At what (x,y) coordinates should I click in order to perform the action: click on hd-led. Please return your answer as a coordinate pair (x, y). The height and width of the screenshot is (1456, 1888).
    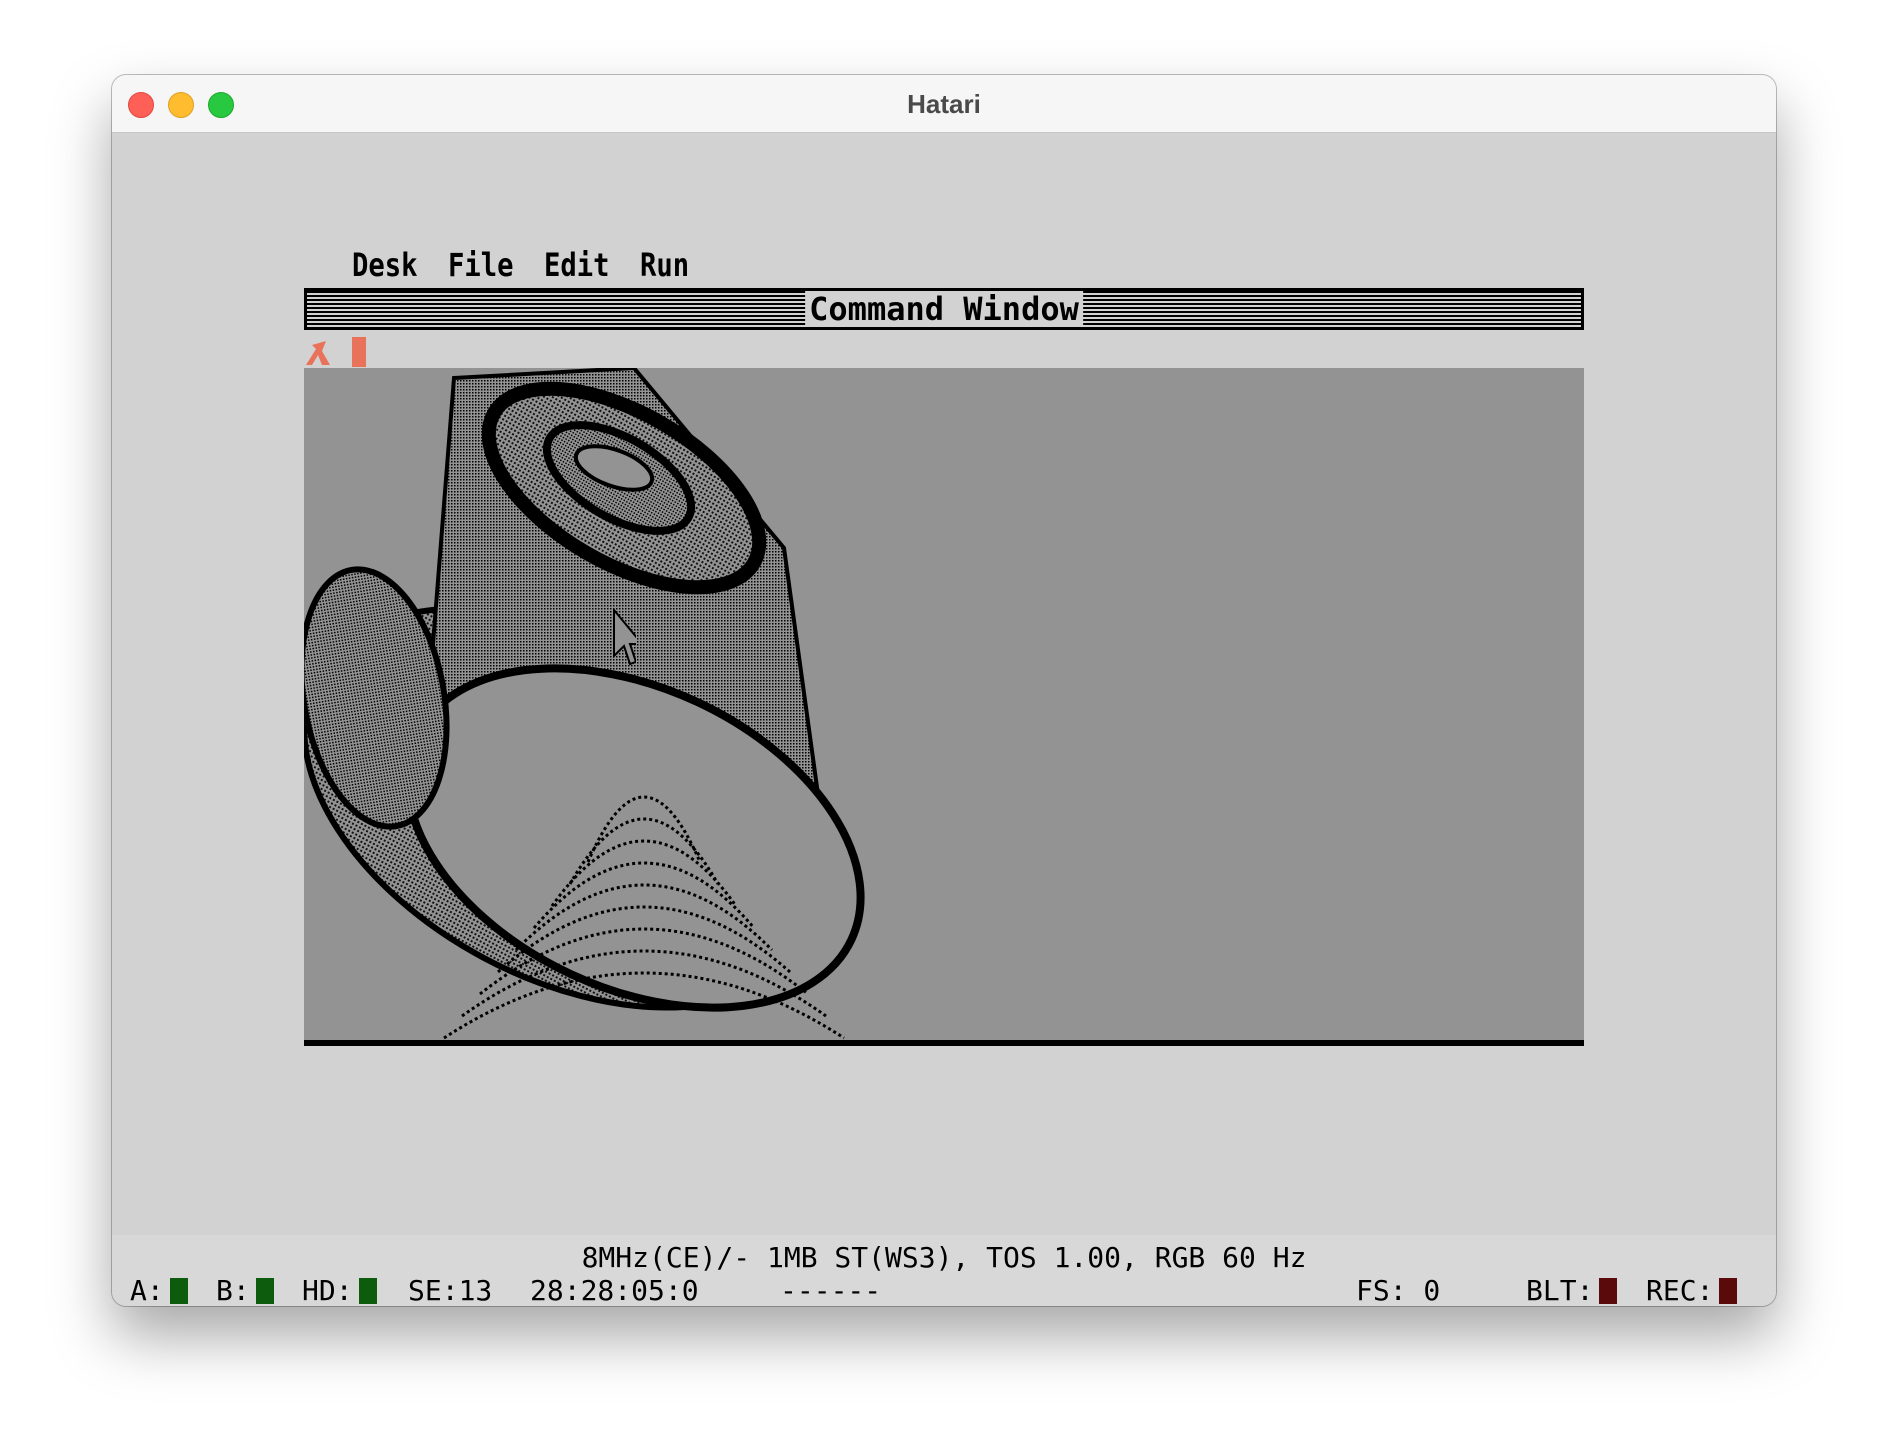
    Looking at the image, I should click on (367, 1291).